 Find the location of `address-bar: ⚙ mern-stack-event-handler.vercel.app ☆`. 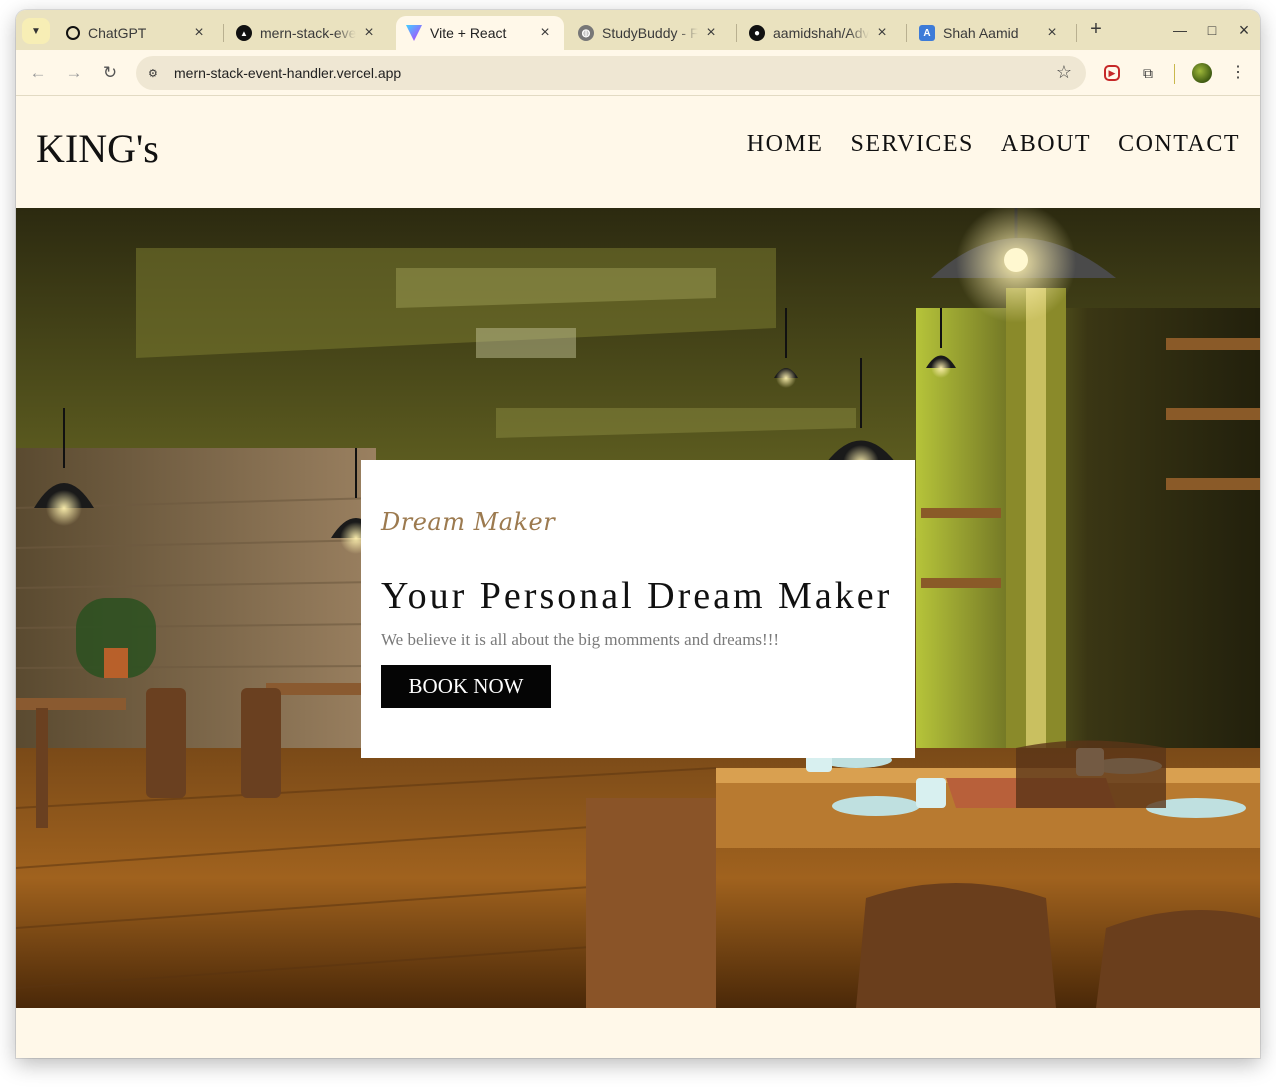

address-bar: ⚙ mern-stack-event-handler.vercel.app ☆ is located at coordinates (611, 73).